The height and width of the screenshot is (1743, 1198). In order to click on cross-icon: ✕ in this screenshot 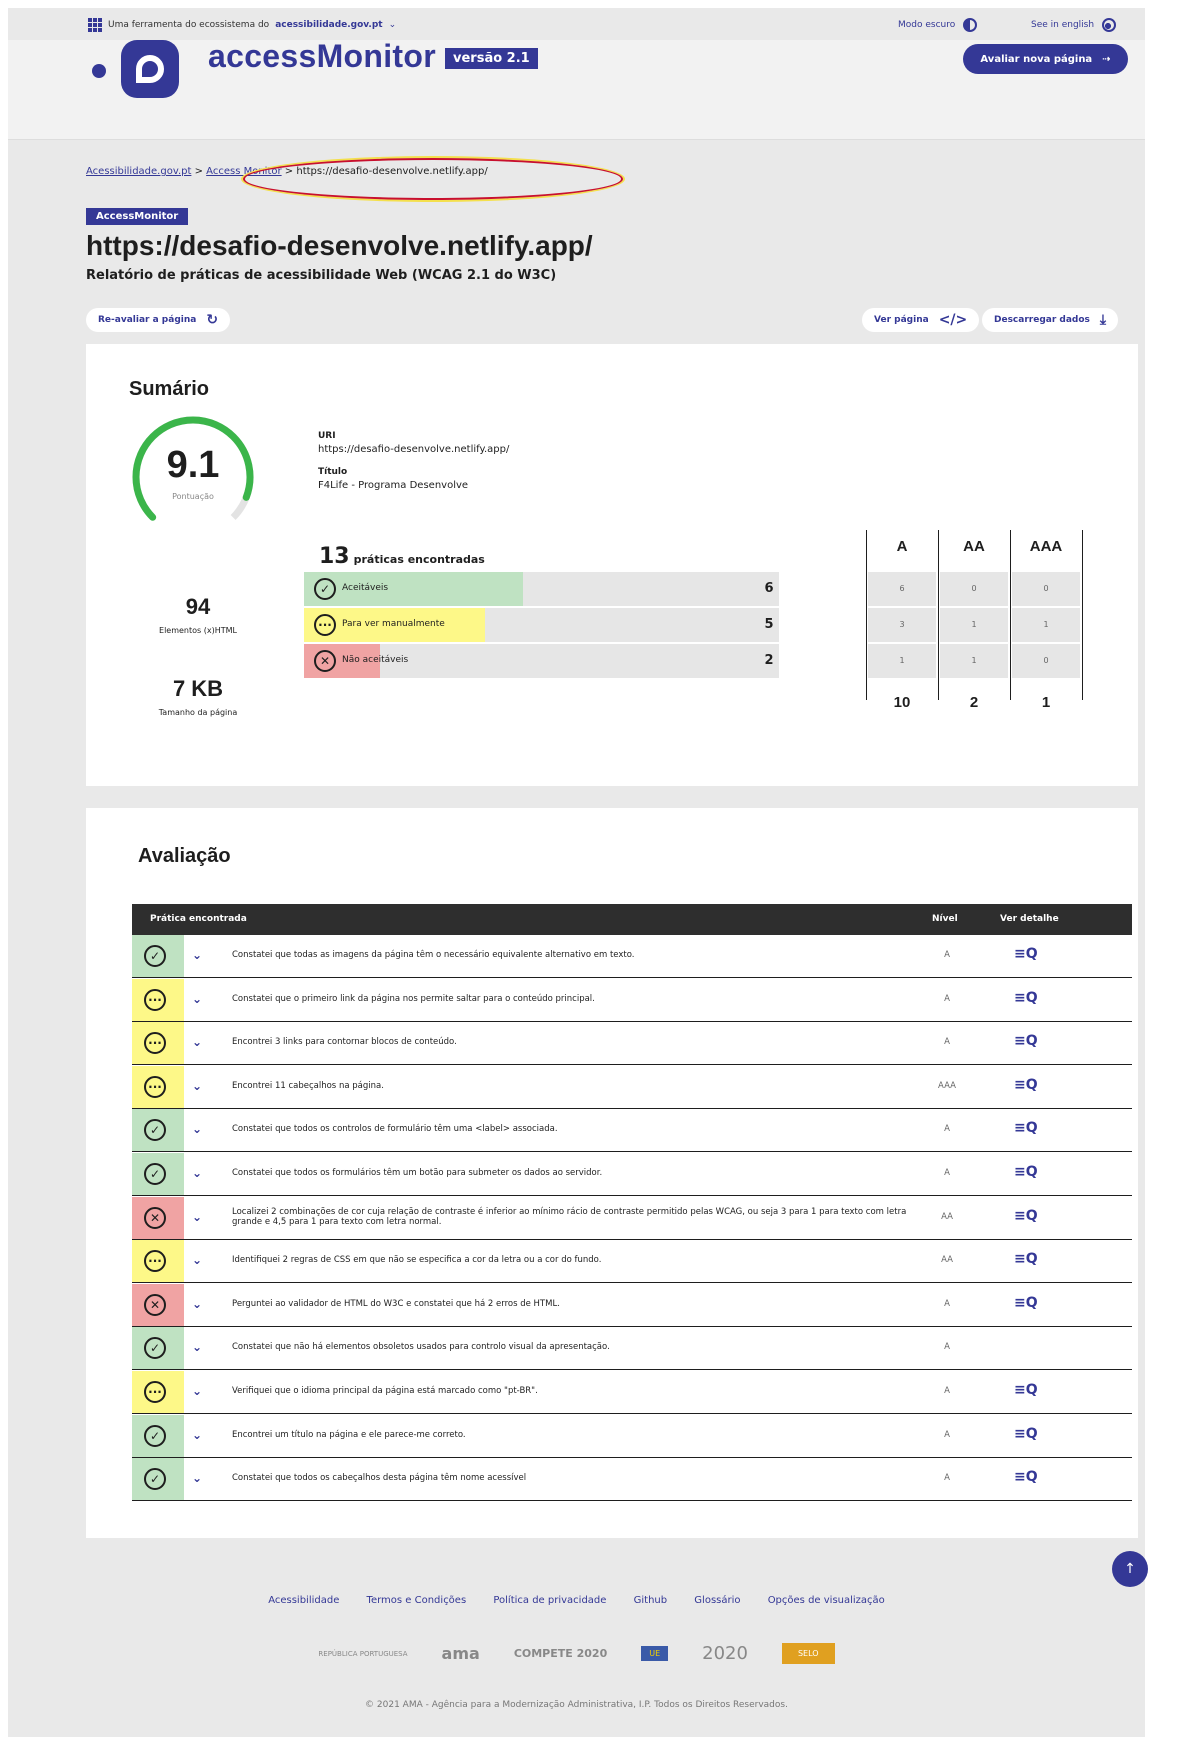, I will do `click(155, 1304)`.